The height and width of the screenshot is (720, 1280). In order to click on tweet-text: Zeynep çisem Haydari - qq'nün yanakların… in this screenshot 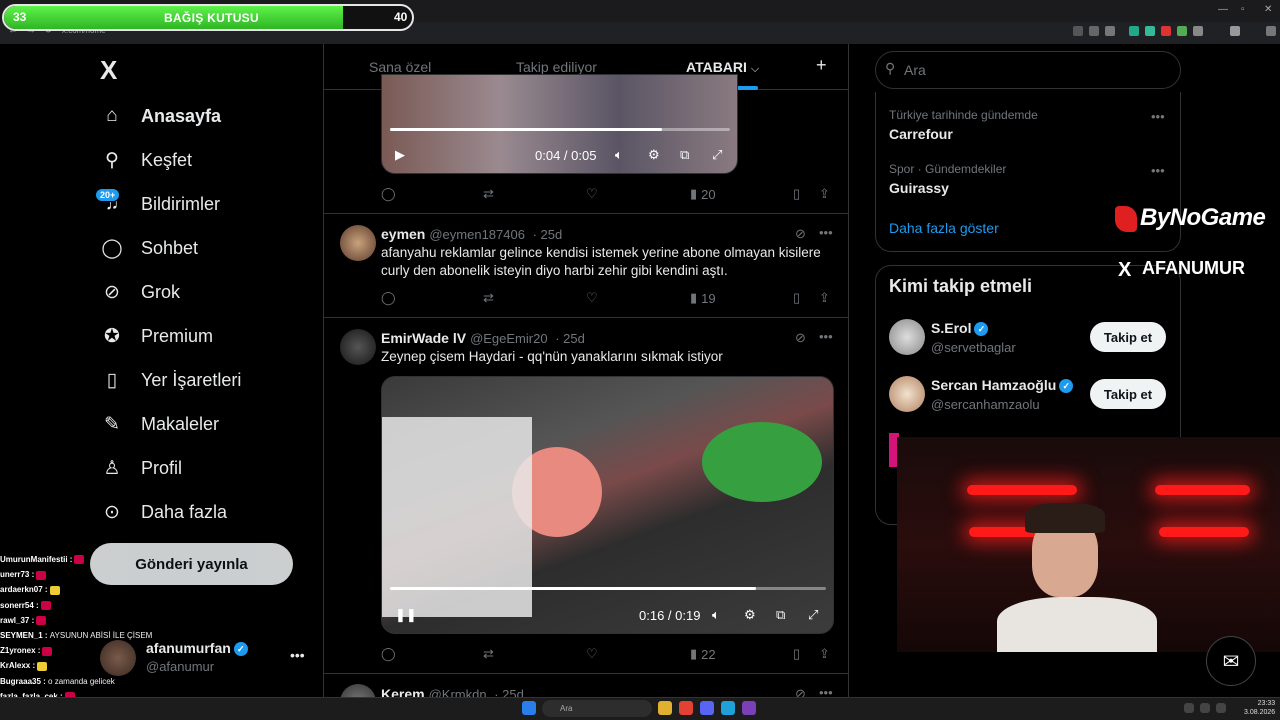, I will do `click(552, 356)`.